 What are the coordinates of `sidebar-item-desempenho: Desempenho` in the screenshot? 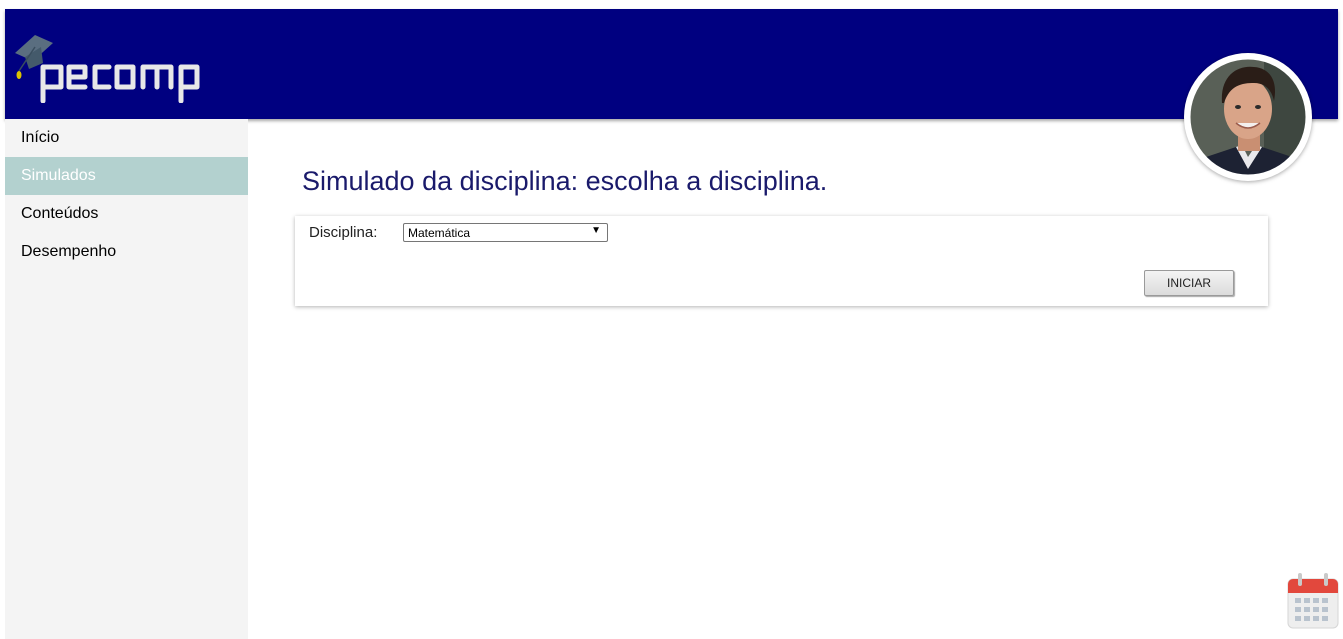 It's located at (126, 252).